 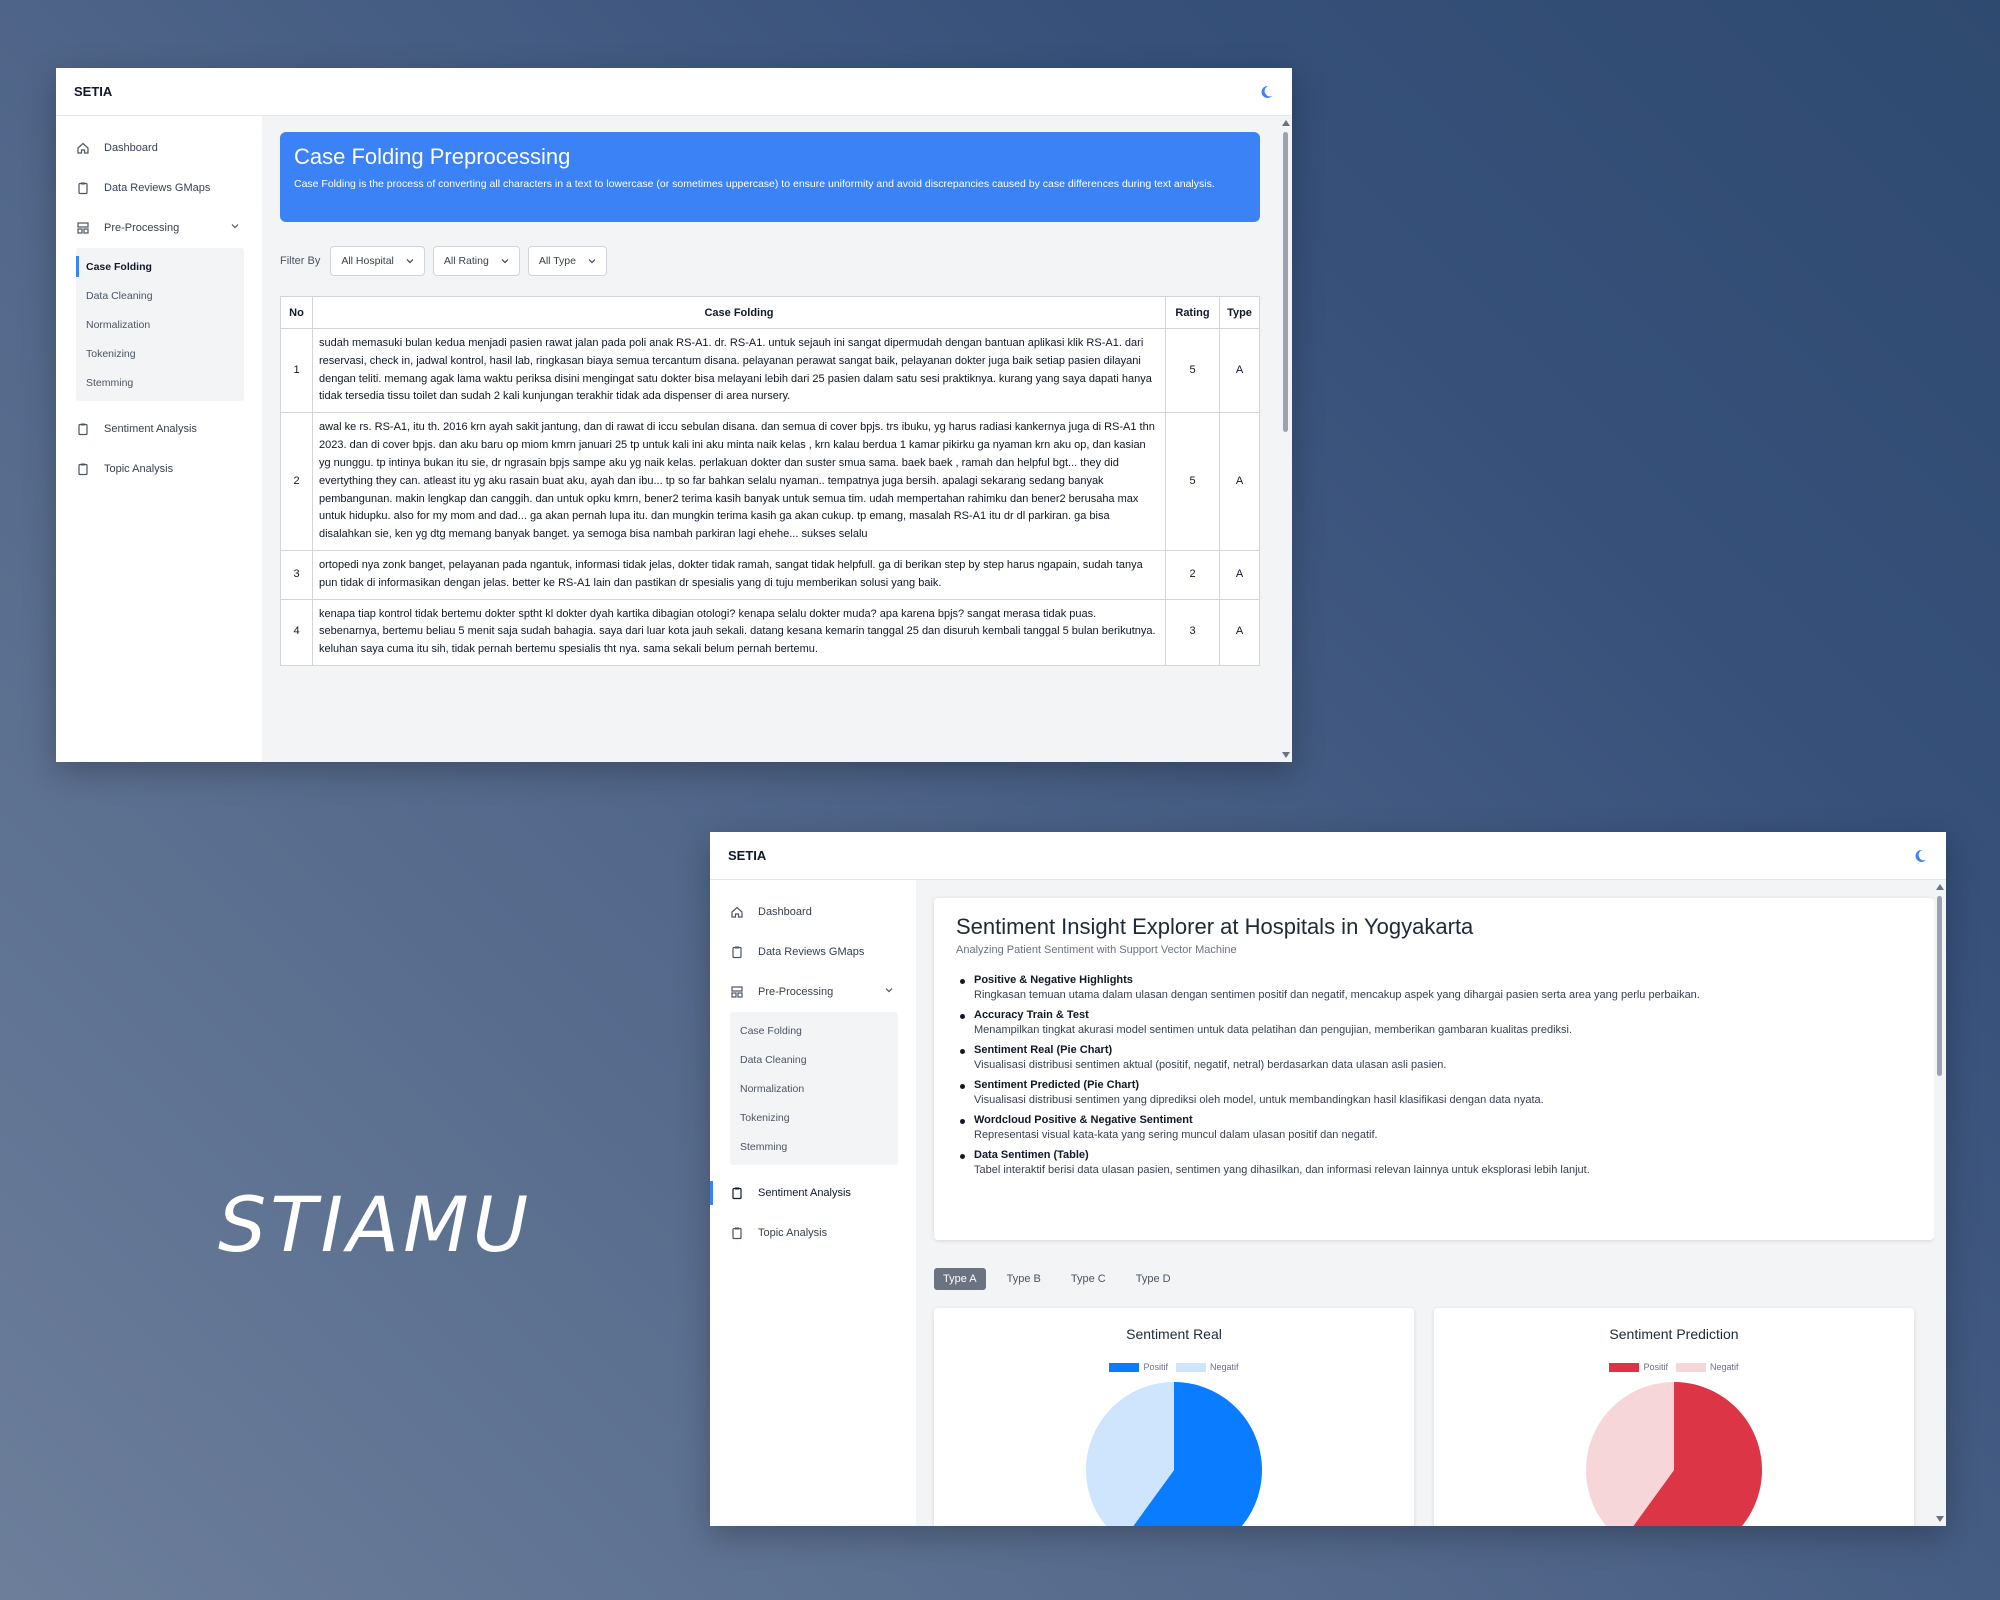 I want to click on sentiment-real-chart-card: Sentiment Real Positif Negatif, so click(x=1174, y=1417).